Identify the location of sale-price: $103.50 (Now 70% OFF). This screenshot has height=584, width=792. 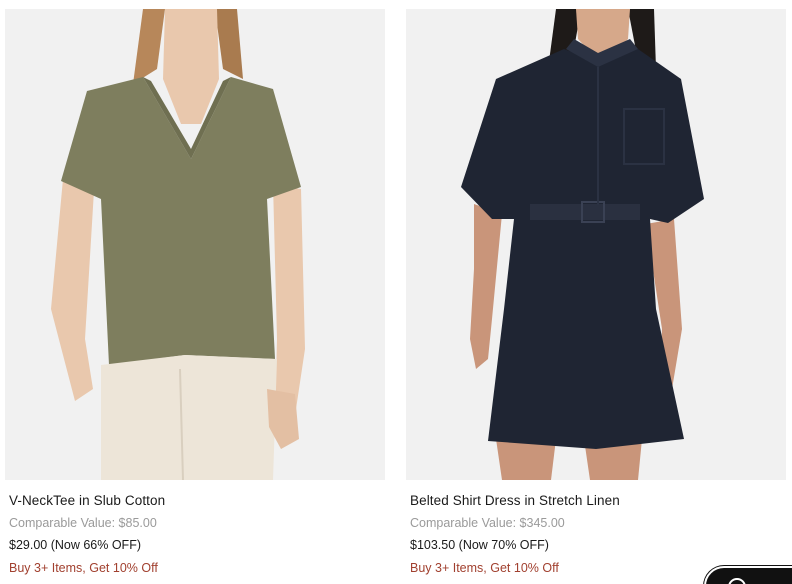
(479, 545).